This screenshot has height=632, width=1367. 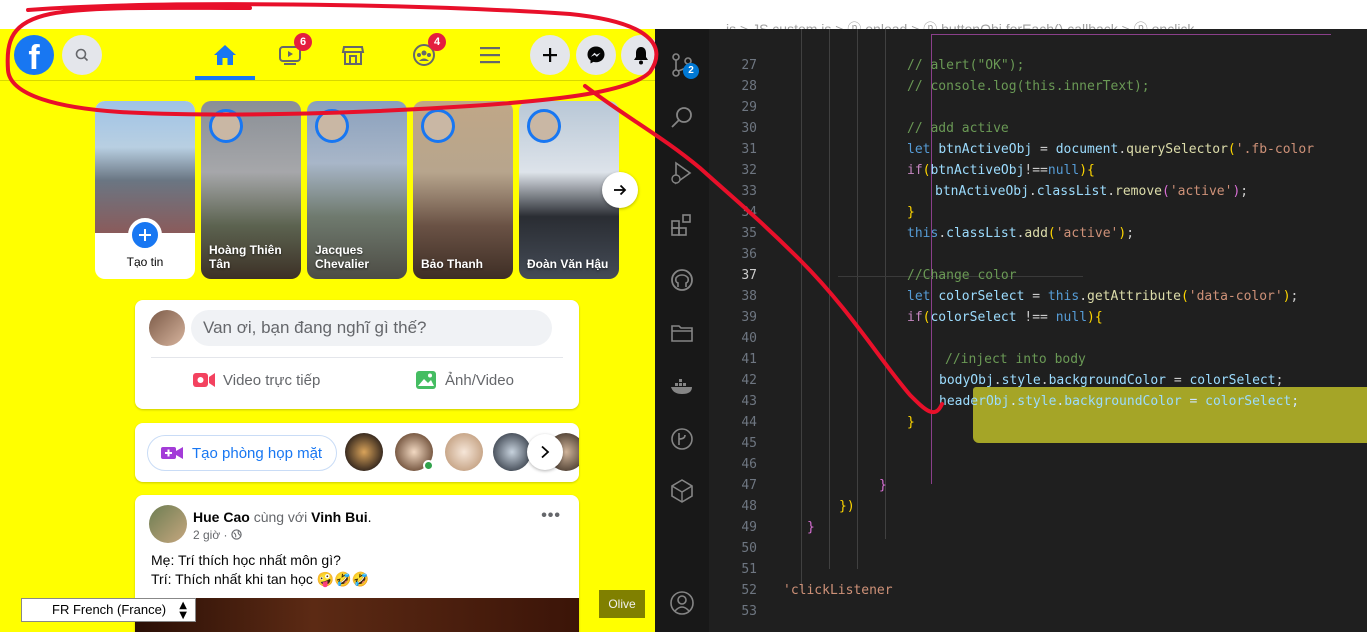 I want to click on story-create: Tạo tin, so click(x=145, y=190).